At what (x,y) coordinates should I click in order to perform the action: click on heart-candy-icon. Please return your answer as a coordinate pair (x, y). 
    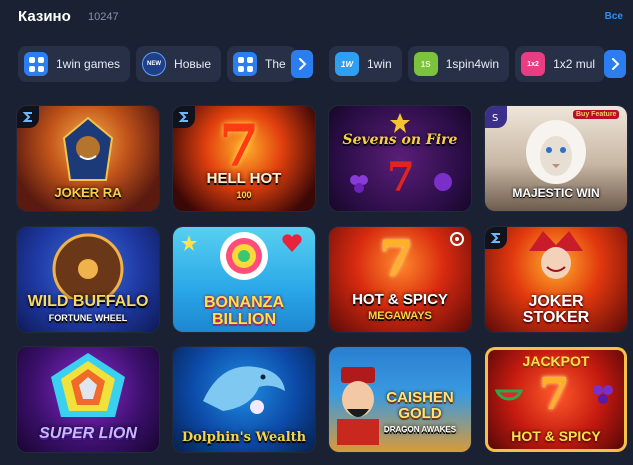
    Looking at the image, I should click on (292, 243).